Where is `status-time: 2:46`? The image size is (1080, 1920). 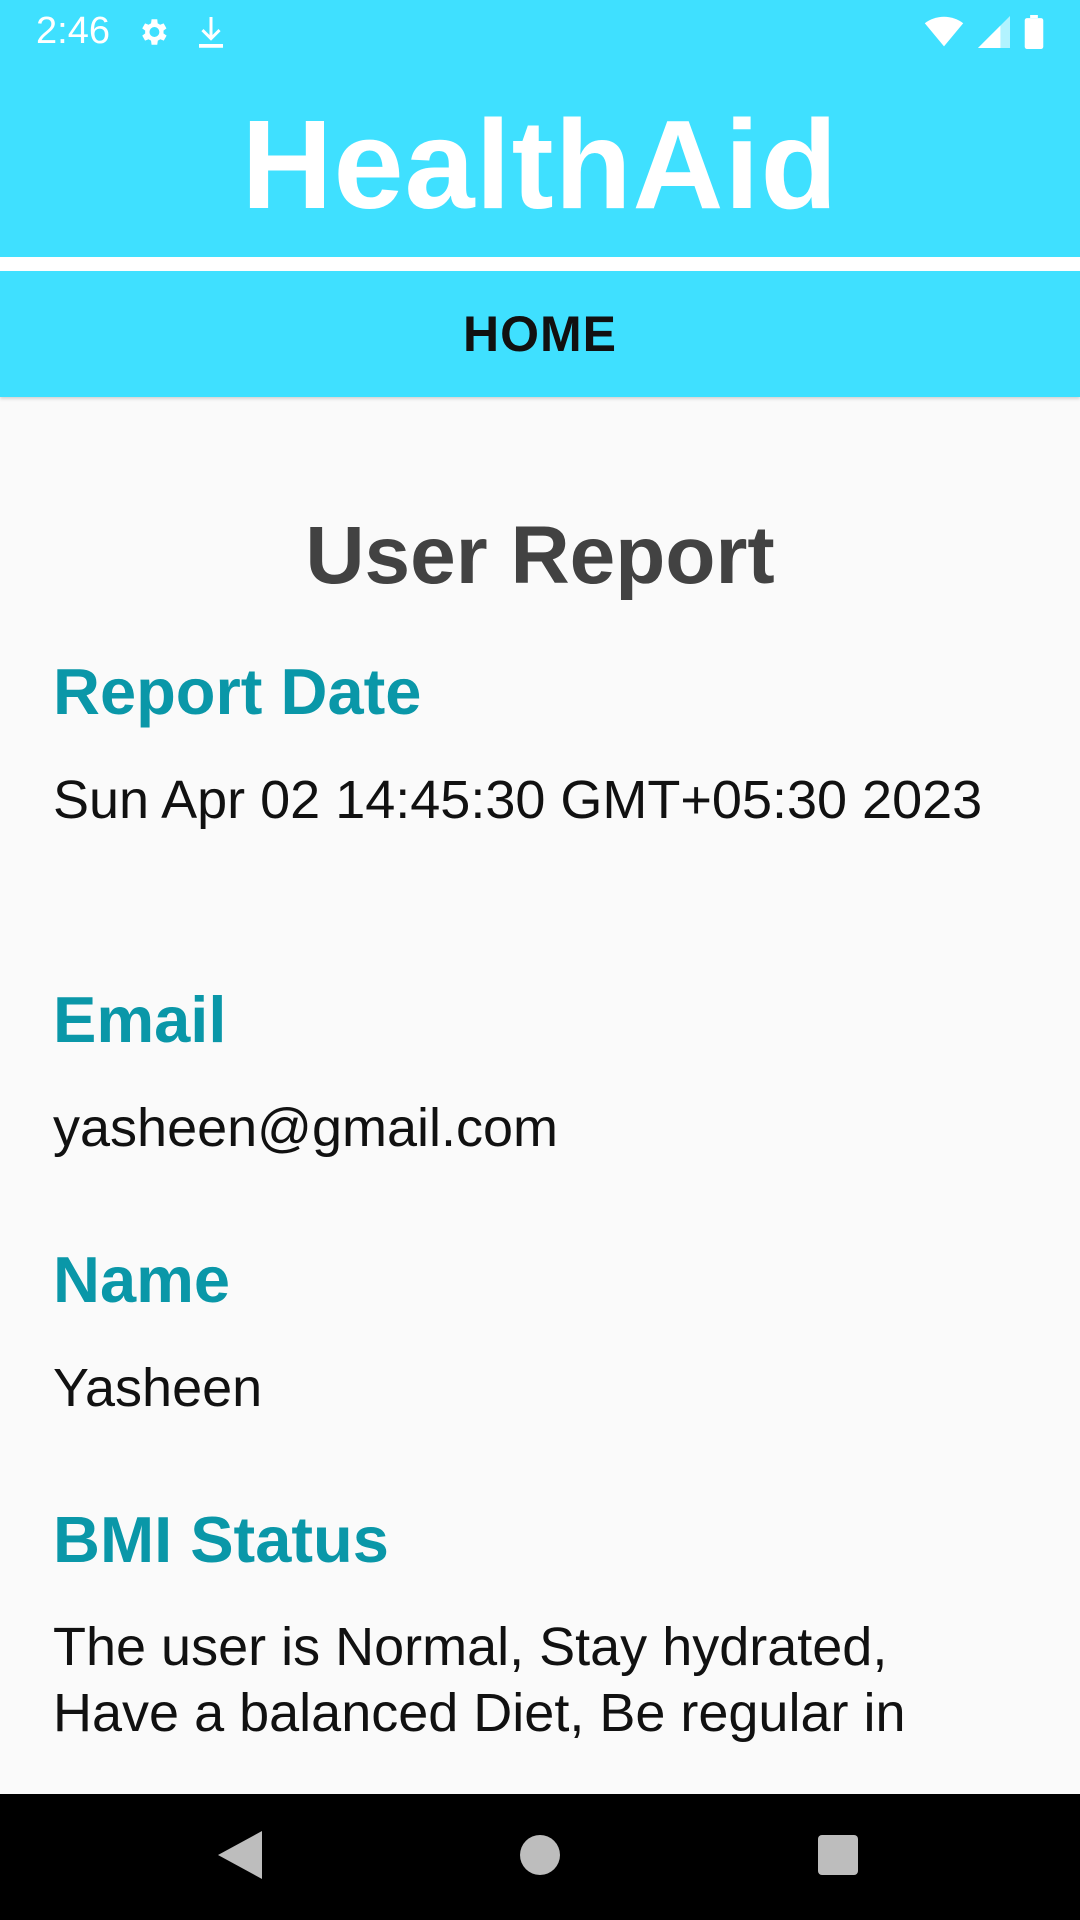 status-time: 2:46 is located at coordinates (73, 31).